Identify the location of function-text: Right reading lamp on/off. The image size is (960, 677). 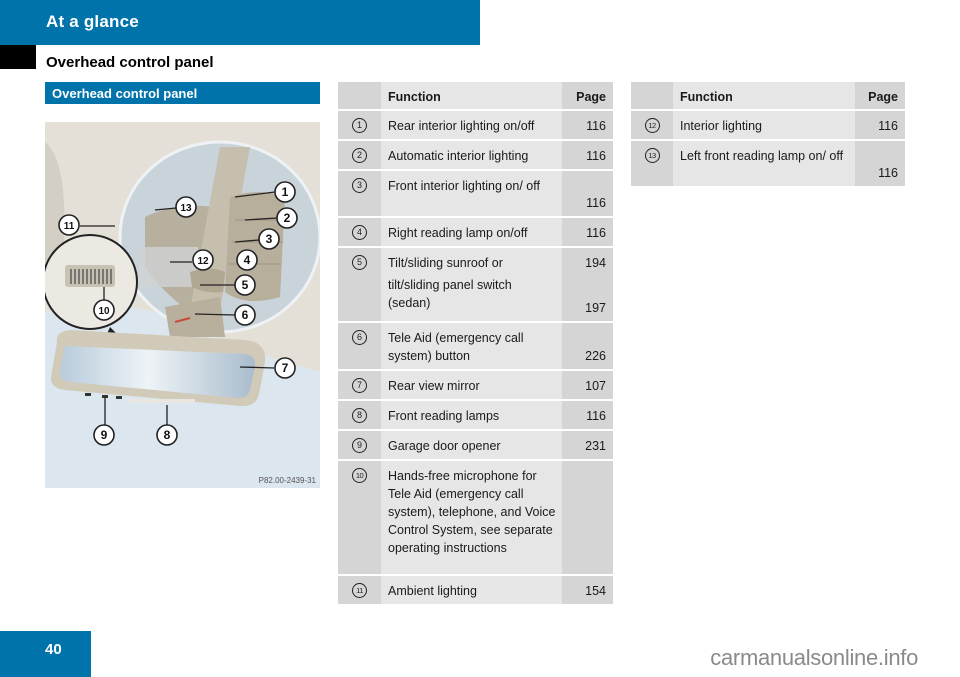
(458, 233).